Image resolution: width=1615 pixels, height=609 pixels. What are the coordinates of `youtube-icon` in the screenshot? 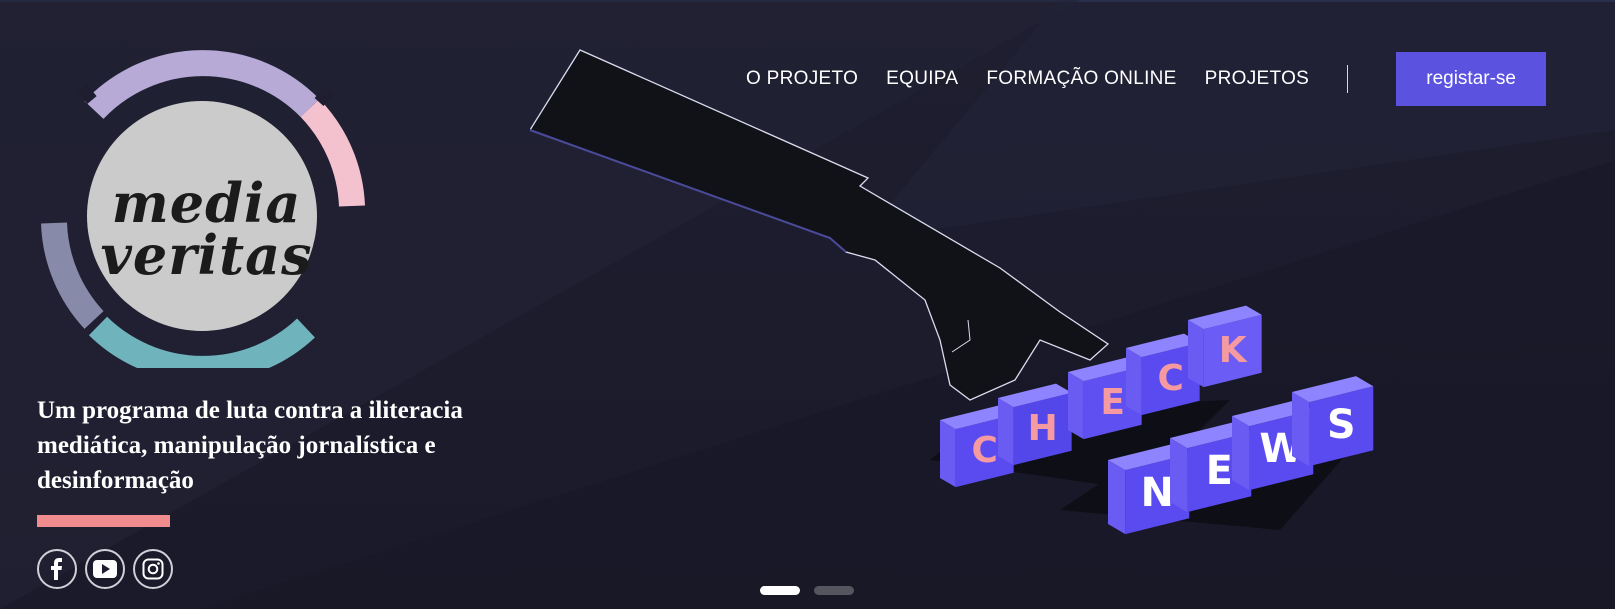 It's located at (105, 569).